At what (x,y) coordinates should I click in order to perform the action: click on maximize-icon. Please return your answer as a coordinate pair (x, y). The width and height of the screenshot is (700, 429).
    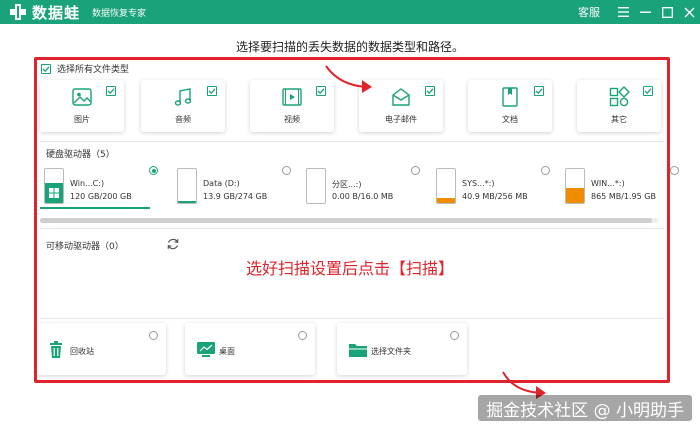
    Looking at the image, I should click on (667, 12).